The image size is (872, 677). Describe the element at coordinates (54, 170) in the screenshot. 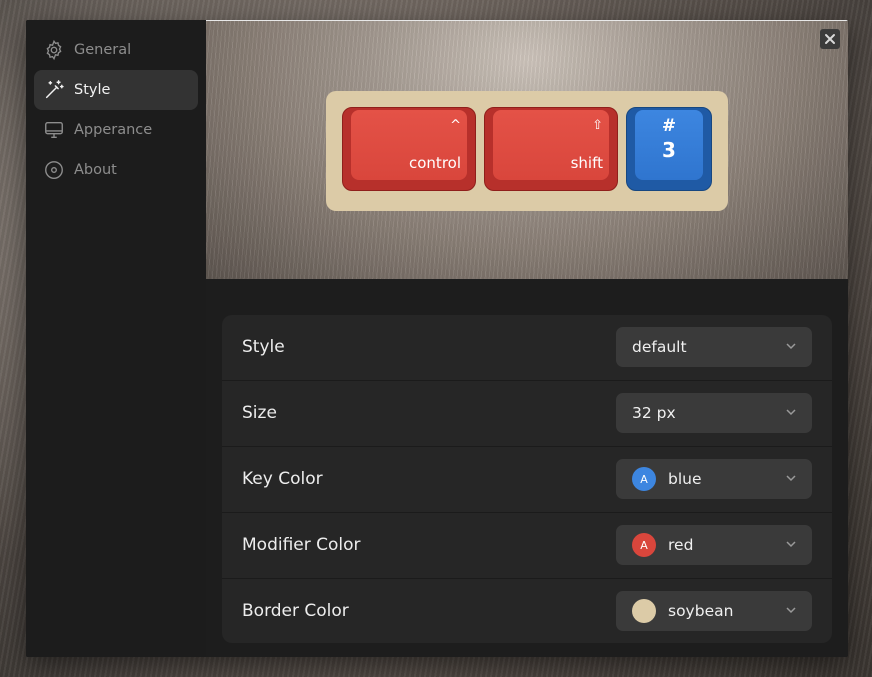

I see `info-circle-icon` at that location.